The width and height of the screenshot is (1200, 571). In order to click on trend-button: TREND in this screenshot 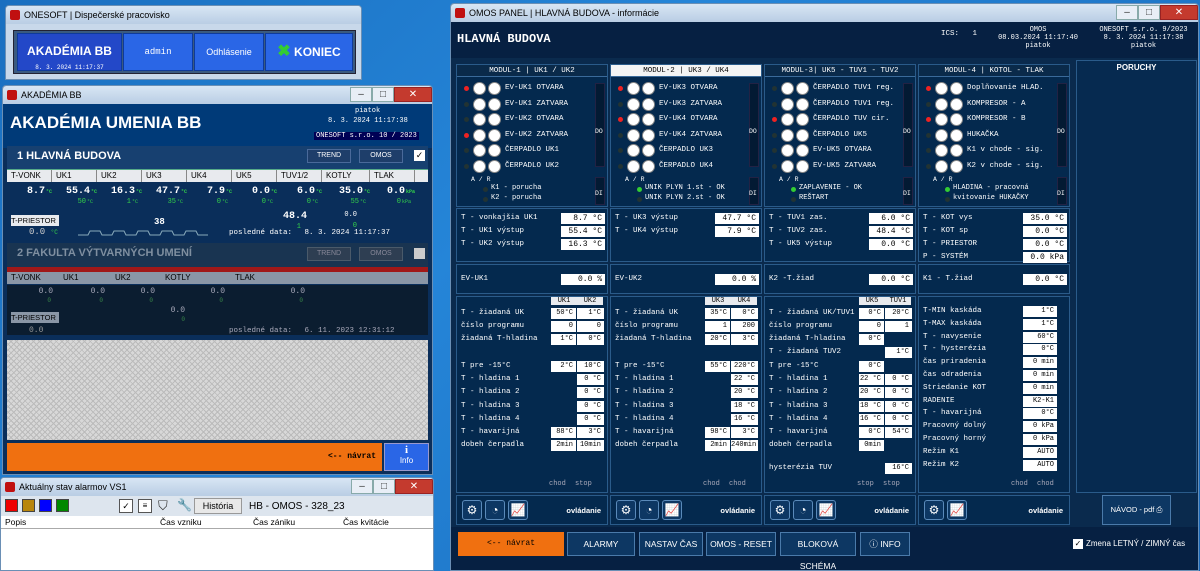, I will do `click(329, 156)`.